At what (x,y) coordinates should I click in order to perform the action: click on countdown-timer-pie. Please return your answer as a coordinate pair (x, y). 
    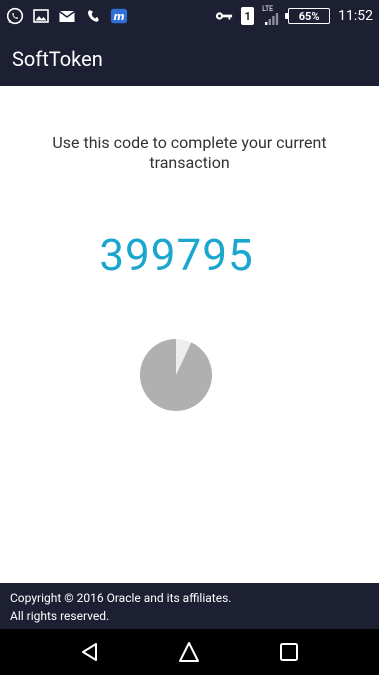
    Looking at the image, I should click on (176, 375).